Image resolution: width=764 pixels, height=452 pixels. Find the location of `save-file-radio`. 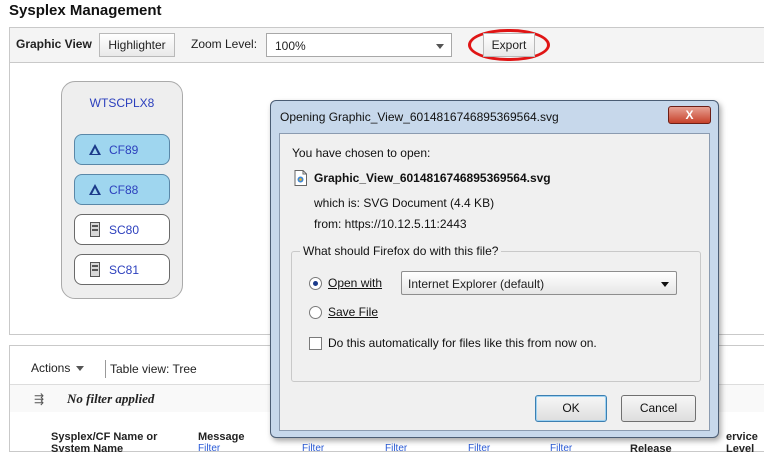

save-file-radio is located at coordinates (315, 312).